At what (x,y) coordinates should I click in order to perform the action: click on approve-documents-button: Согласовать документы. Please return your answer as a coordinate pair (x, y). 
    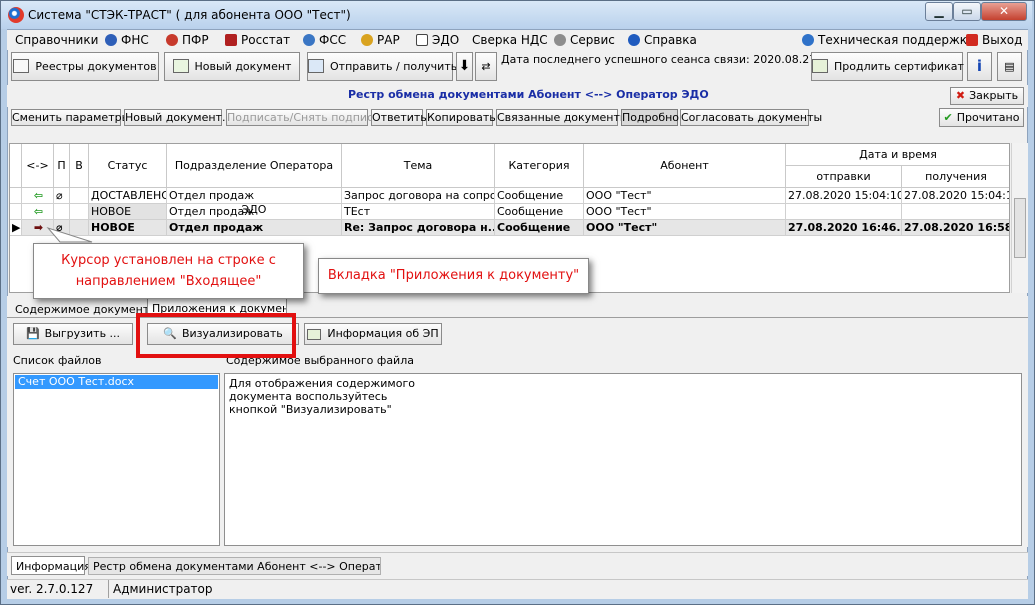
    Looking at the image, I should click on (751, 117).